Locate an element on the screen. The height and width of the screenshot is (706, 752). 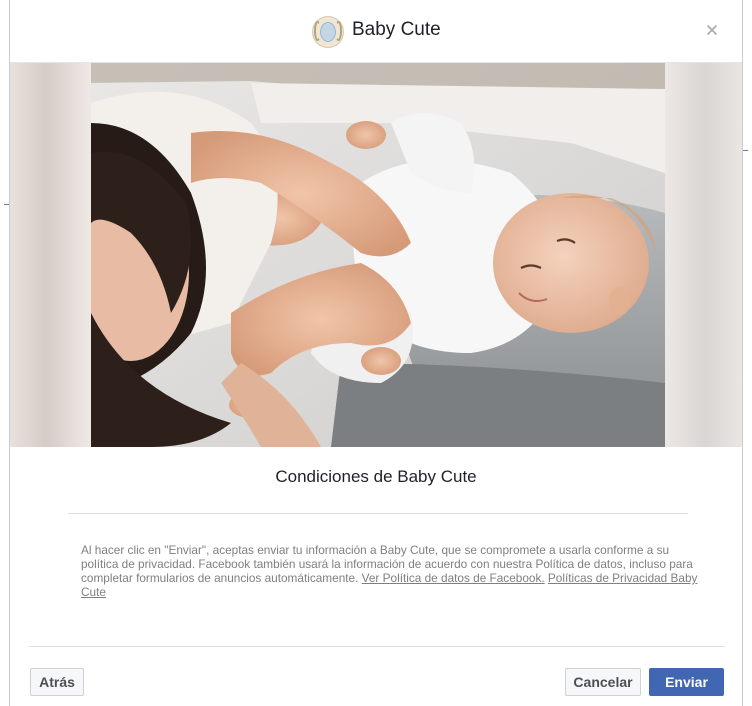
logo-leaf is located at coordinates (338, 31).